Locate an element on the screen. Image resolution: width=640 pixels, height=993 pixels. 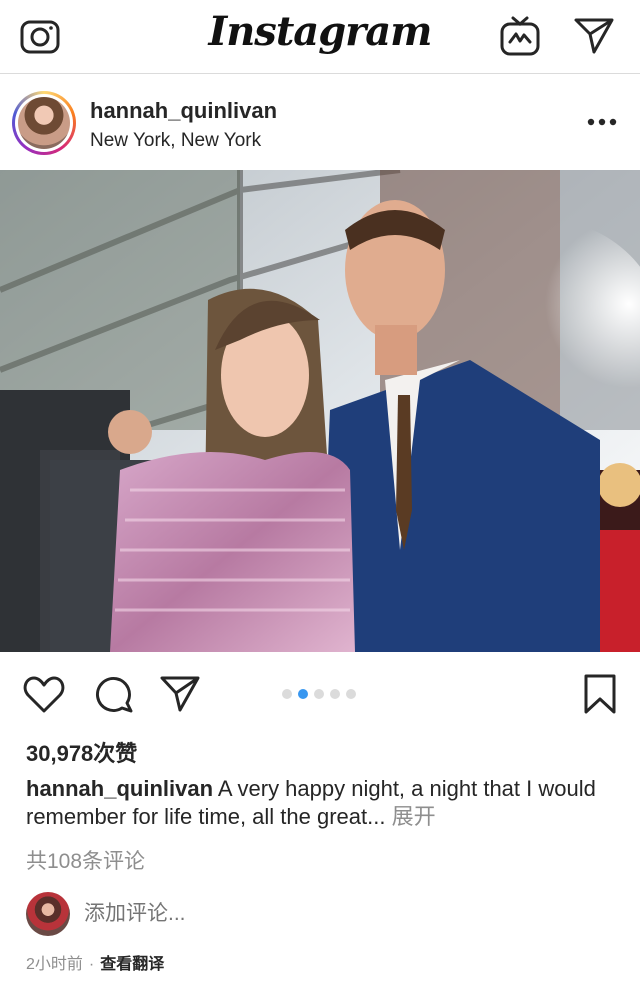
igtv-icon is located at coordinates (520, 36).